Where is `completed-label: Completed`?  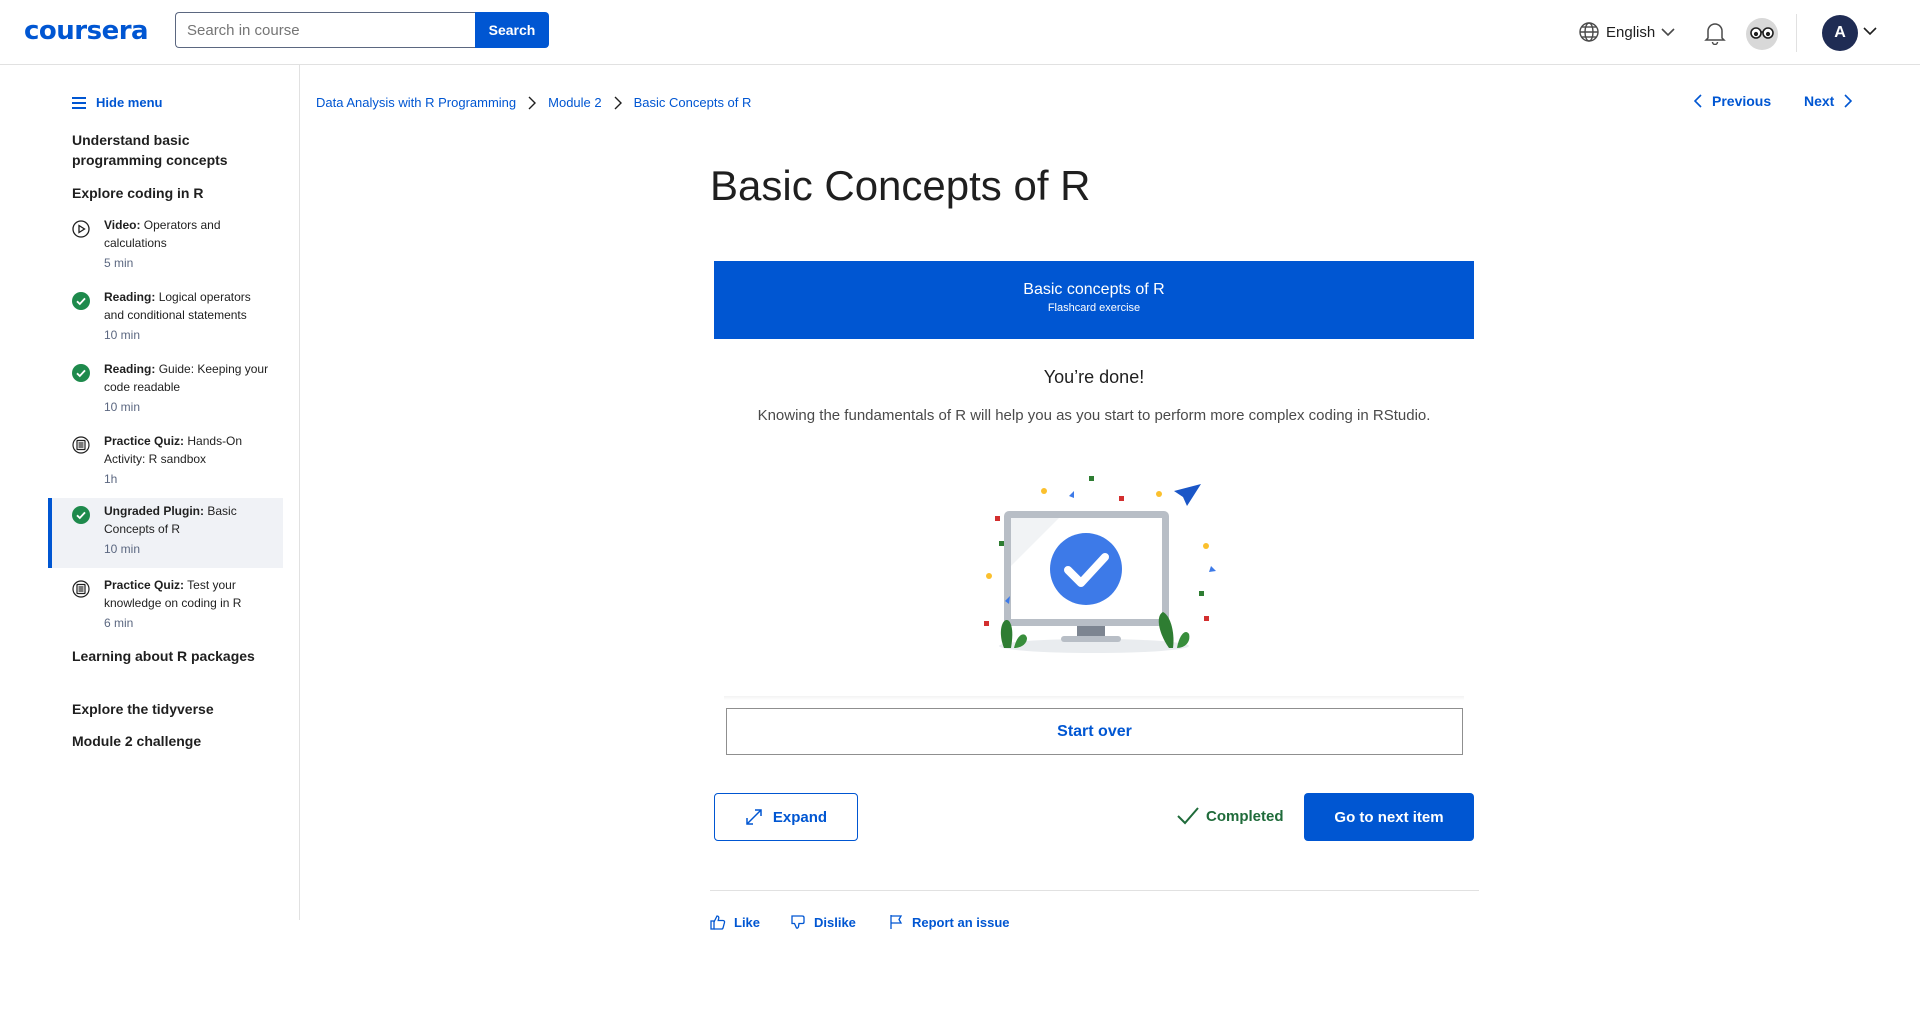 completed-label: Completed is located at coordinates (1245, 816).